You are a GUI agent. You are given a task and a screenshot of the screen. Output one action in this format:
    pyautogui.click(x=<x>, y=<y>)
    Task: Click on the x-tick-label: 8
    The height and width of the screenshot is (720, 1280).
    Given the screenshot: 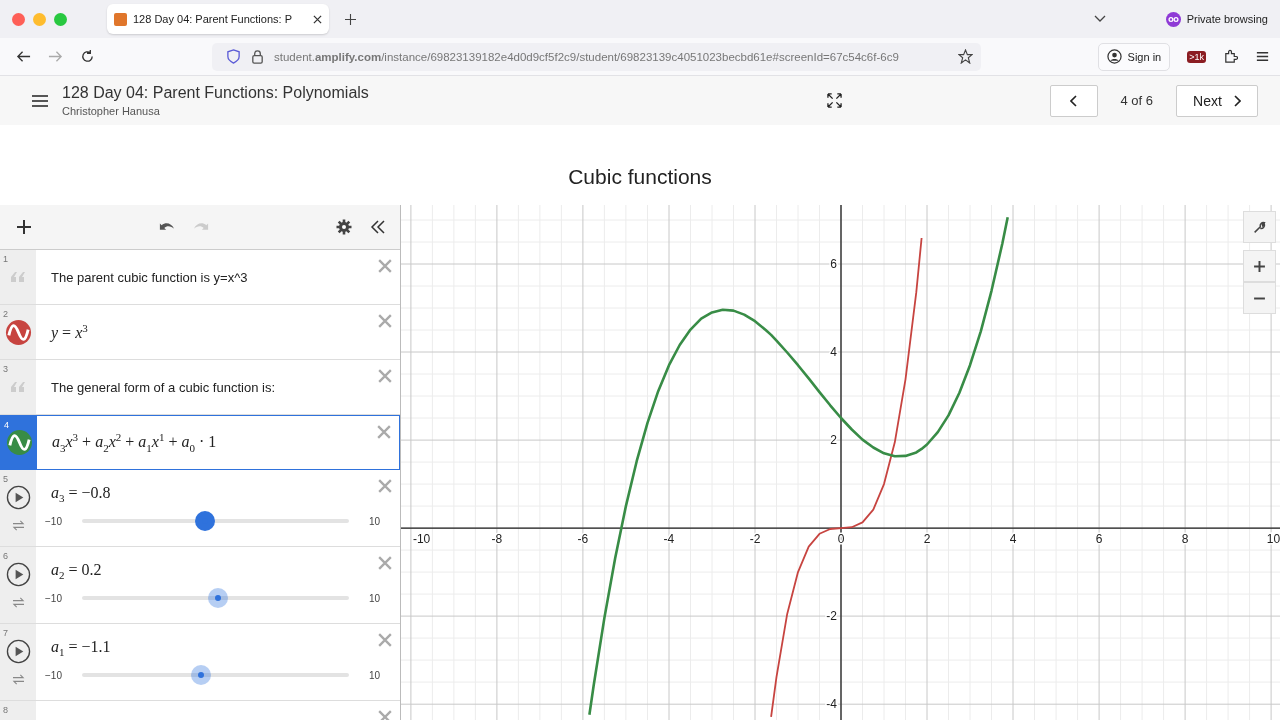 What is the action you would take?
    pyautogui.click(x=1185, y=539)
    